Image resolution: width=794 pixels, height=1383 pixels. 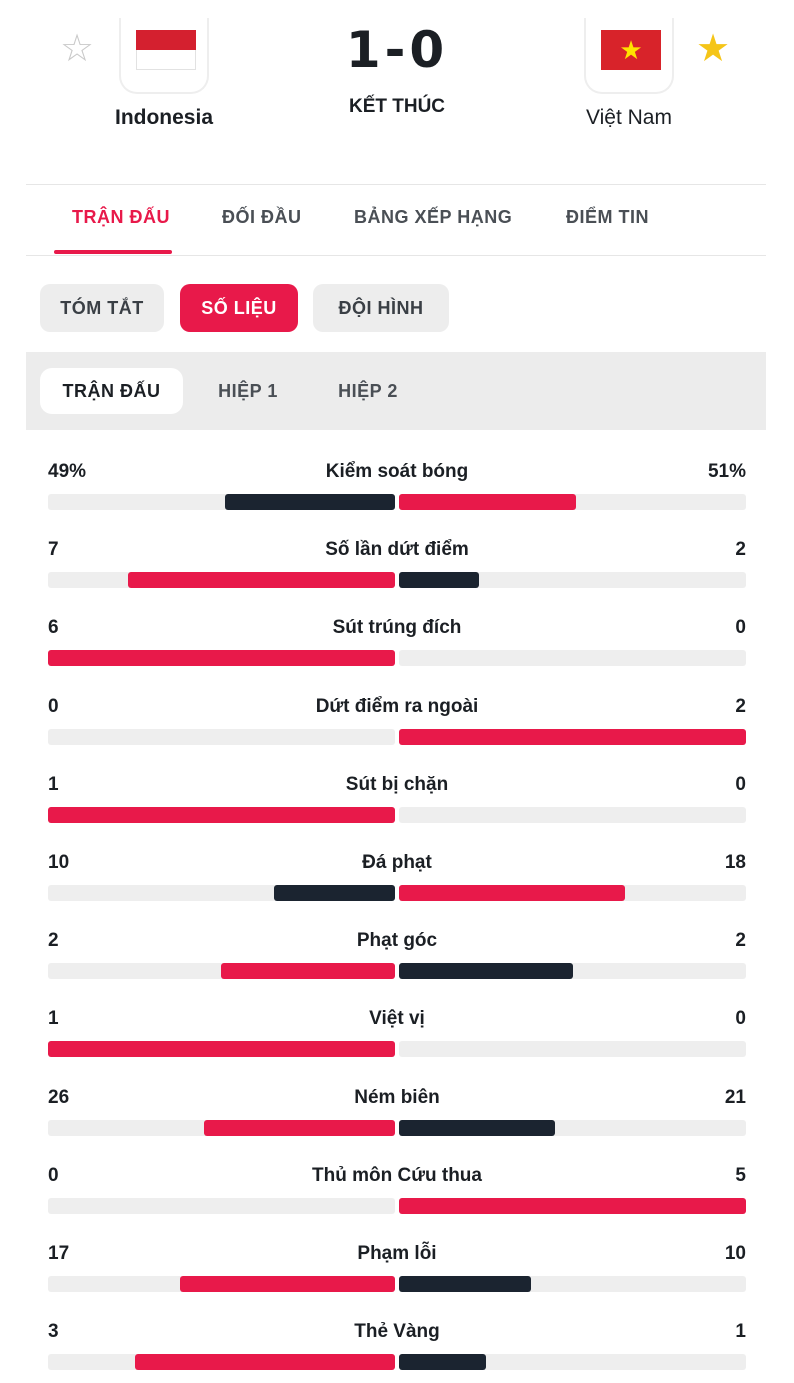 What do you see at coordinates (166, 50) in the screenshot?
I see `indonesia-flag-icon` at bounding box center [166, 50].